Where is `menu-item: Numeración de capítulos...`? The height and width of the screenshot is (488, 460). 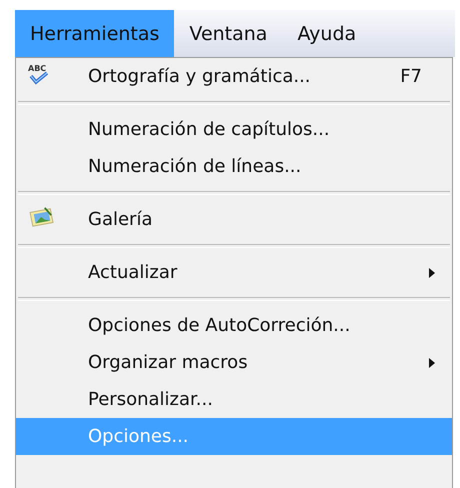
menu-item: Numeración de capítulos... is located at coordinates (234, 129).